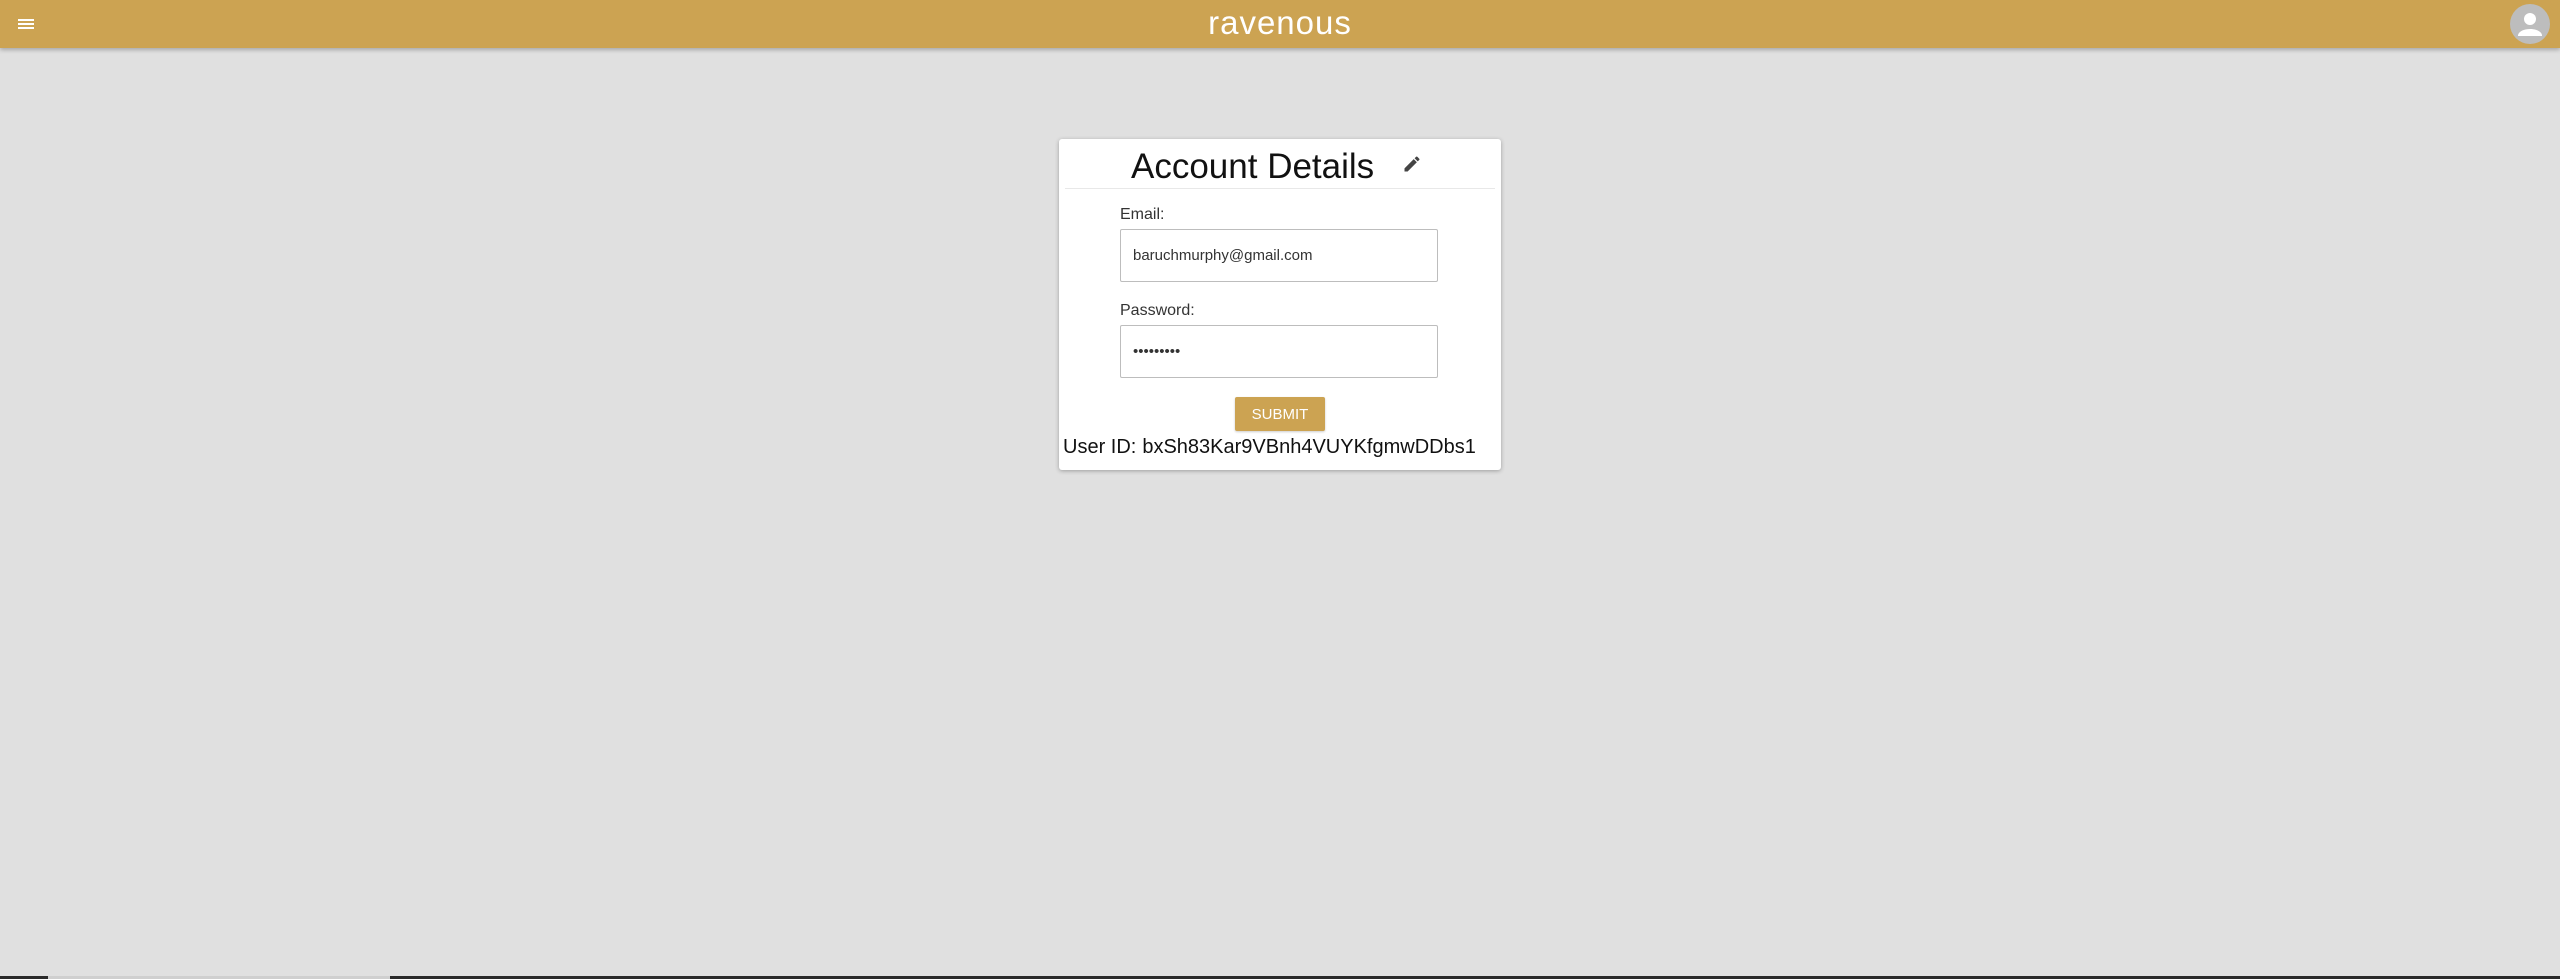 The image size is (2560, 979). I want to click on user-id-value: bxSh83Kar9VBnh4VUYKfgmwDDbs1, so click(1309, 447).